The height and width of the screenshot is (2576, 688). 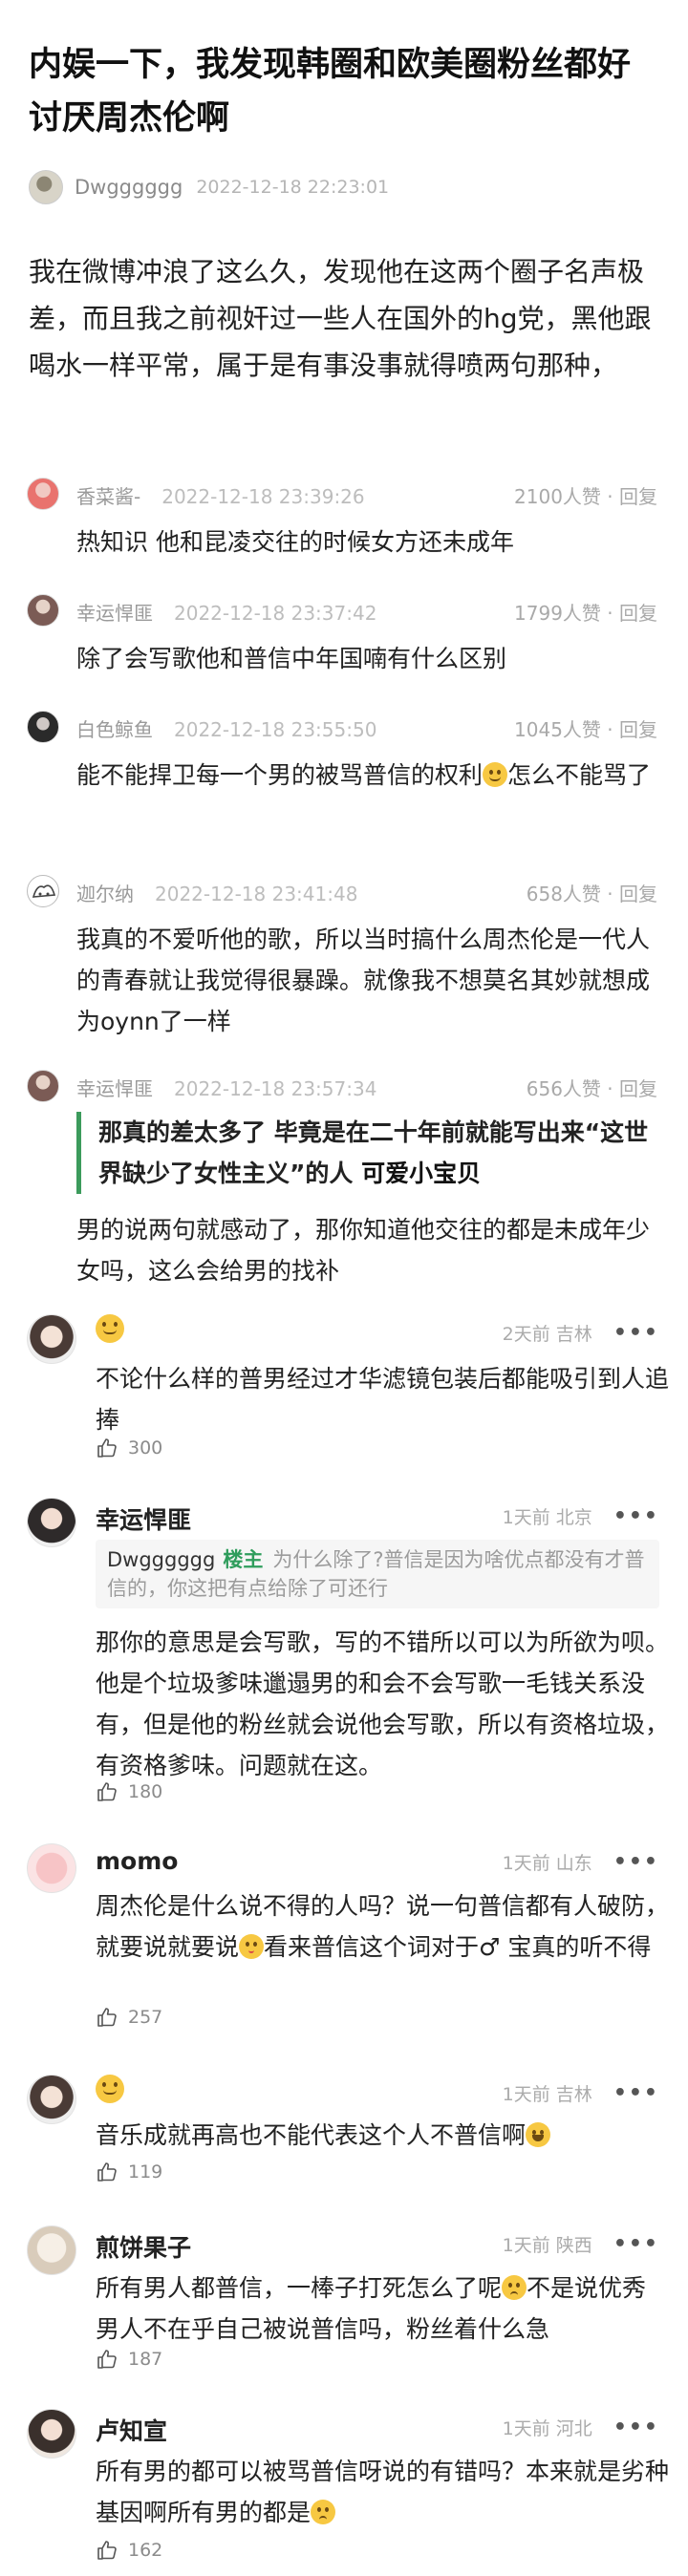 I want to click on comment-meta: 1天前 河北, so click(x=547, y=2428).